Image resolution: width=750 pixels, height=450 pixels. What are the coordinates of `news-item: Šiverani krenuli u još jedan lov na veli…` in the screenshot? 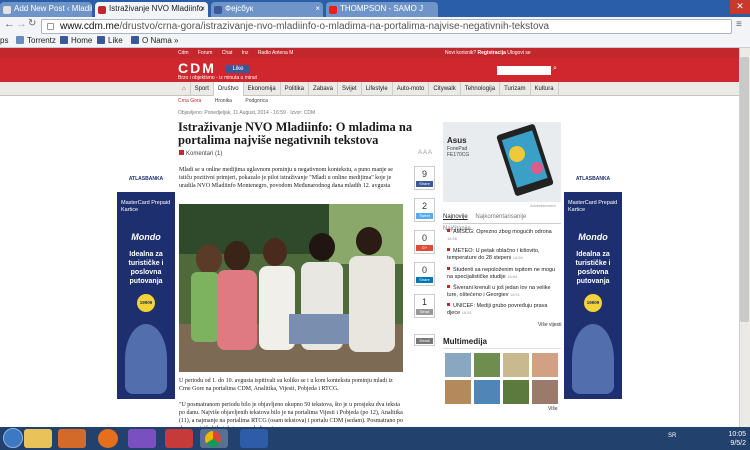 It's located at (503, 291).